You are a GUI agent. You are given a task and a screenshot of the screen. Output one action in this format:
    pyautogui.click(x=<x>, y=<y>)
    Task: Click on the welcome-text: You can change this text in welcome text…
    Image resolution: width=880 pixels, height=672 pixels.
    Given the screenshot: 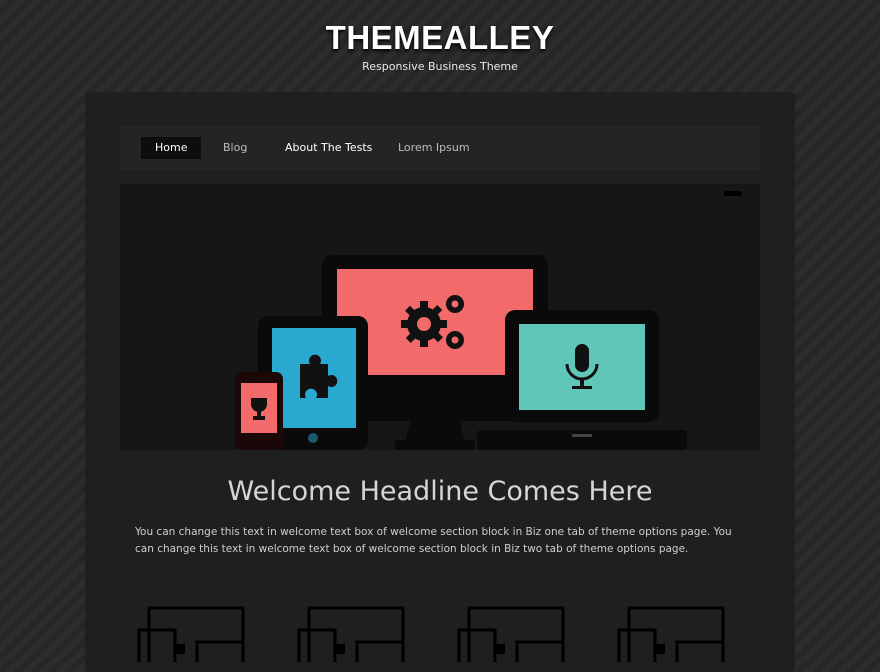 What is the action you would take?
    pyautogui.click(x=433, y=540)
    